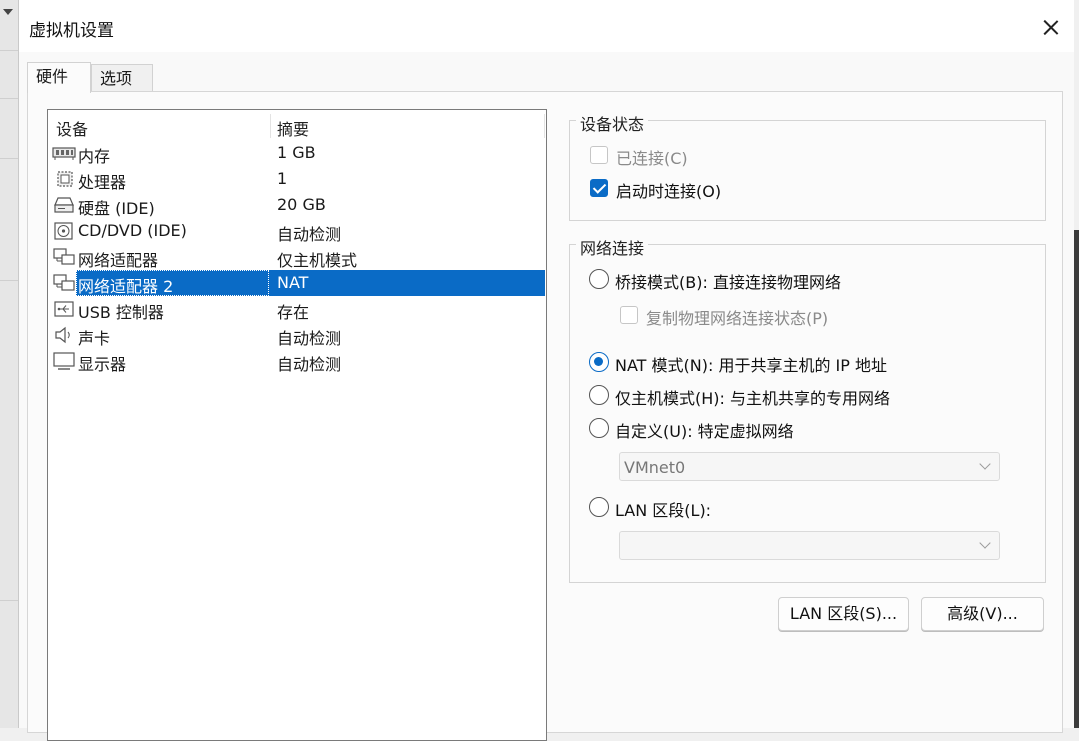 The width and height of the screenshot is (1079, 741). Describe the element at coordinates (282, 178) in the screenshot. I see `device-summary: 1` at that location.